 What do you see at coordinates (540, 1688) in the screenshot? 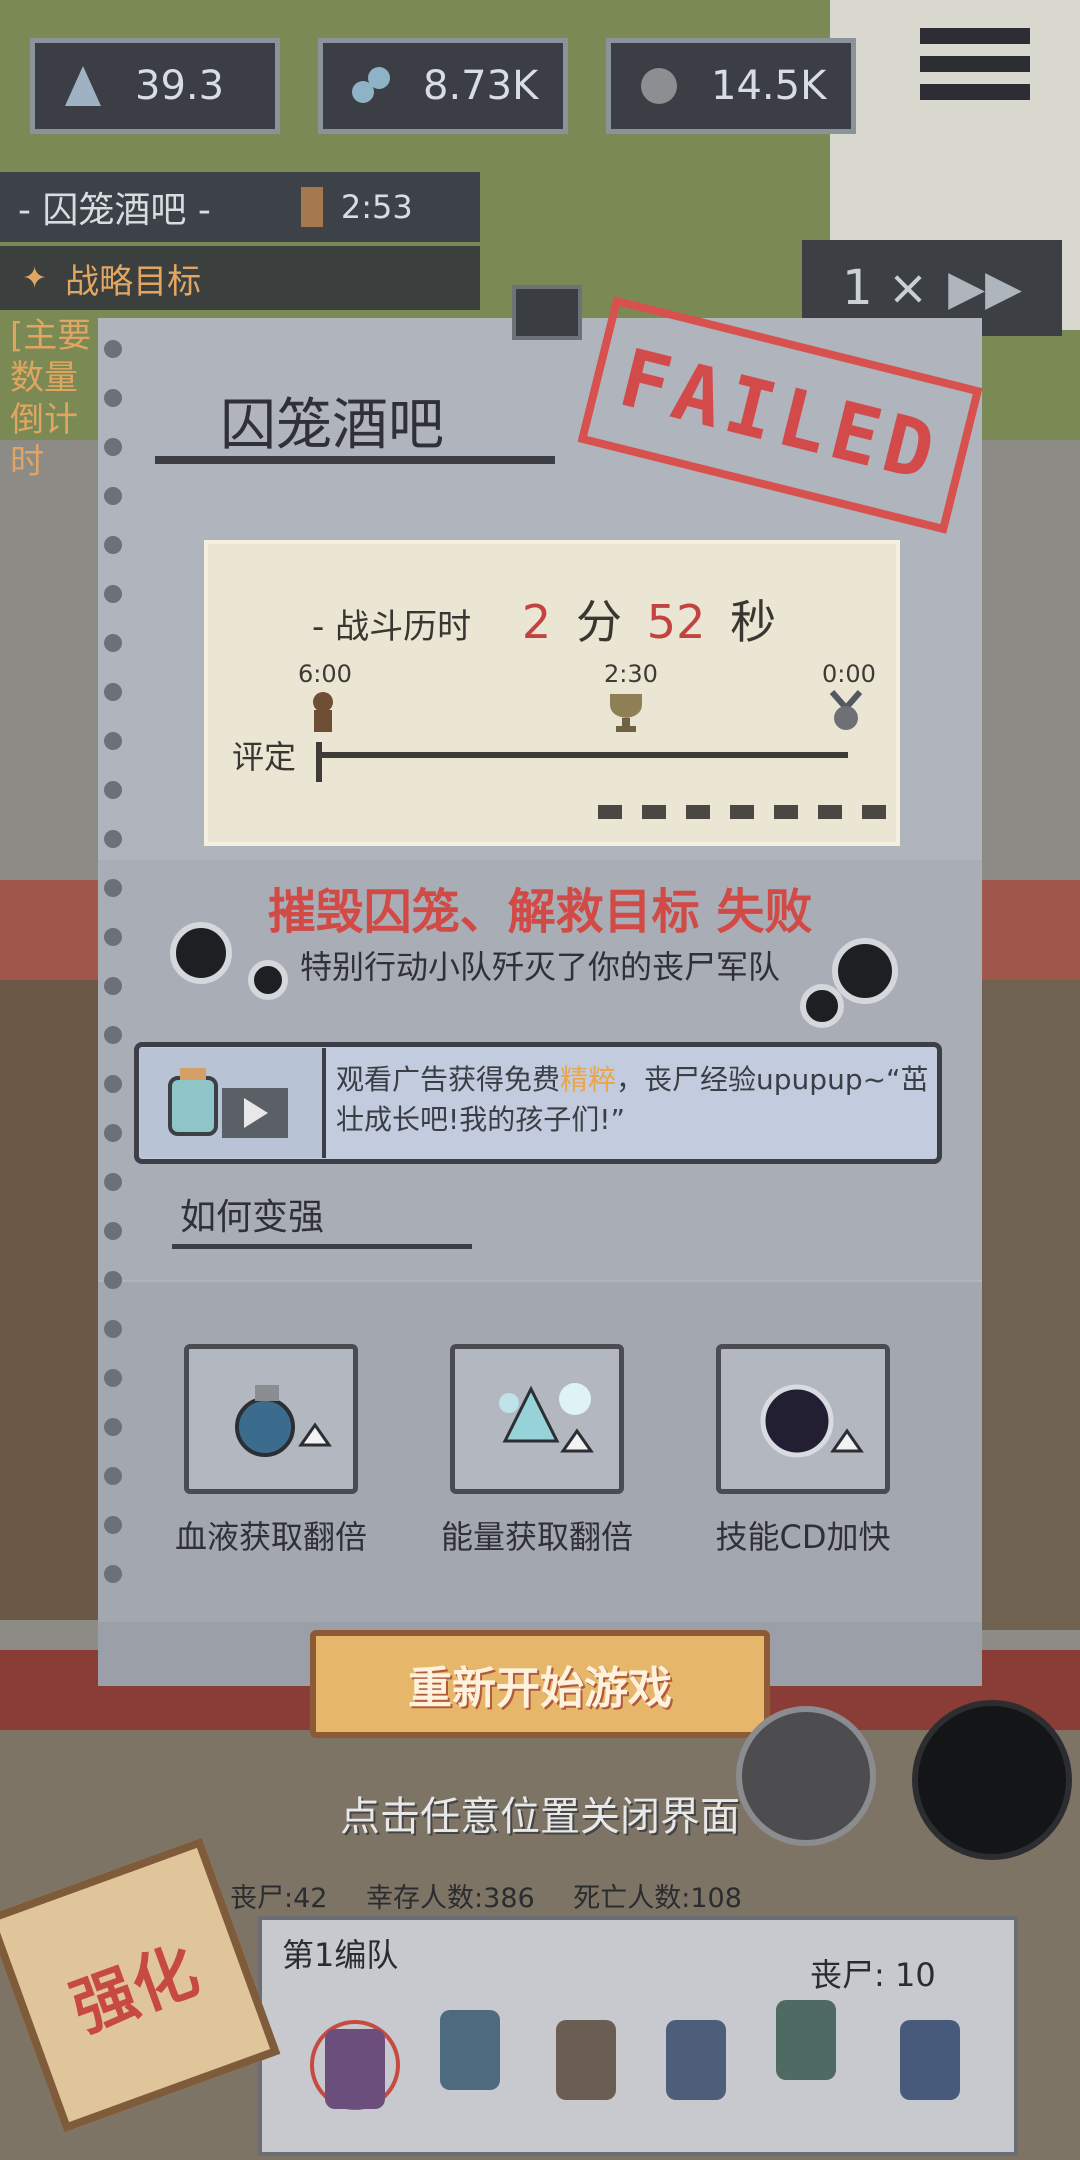
I see `restart-label: 重新开始游戏` at bounding box center [540, 1688].